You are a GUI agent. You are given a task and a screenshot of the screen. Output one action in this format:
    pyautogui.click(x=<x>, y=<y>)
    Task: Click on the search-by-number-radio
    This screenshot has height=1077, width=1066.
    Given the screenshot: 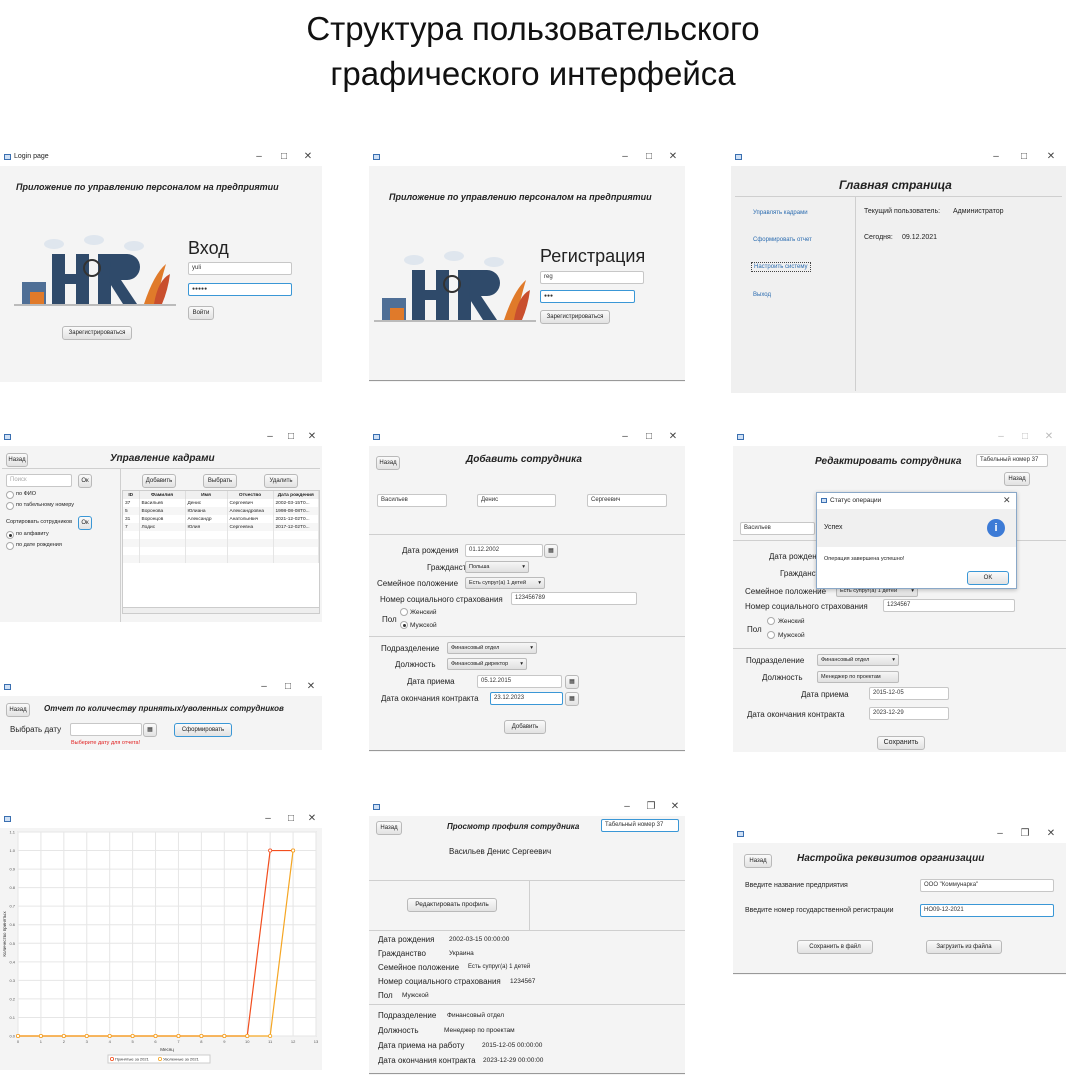 What is the action you would take?
    pyautogui.click(x=10, y=506)
    